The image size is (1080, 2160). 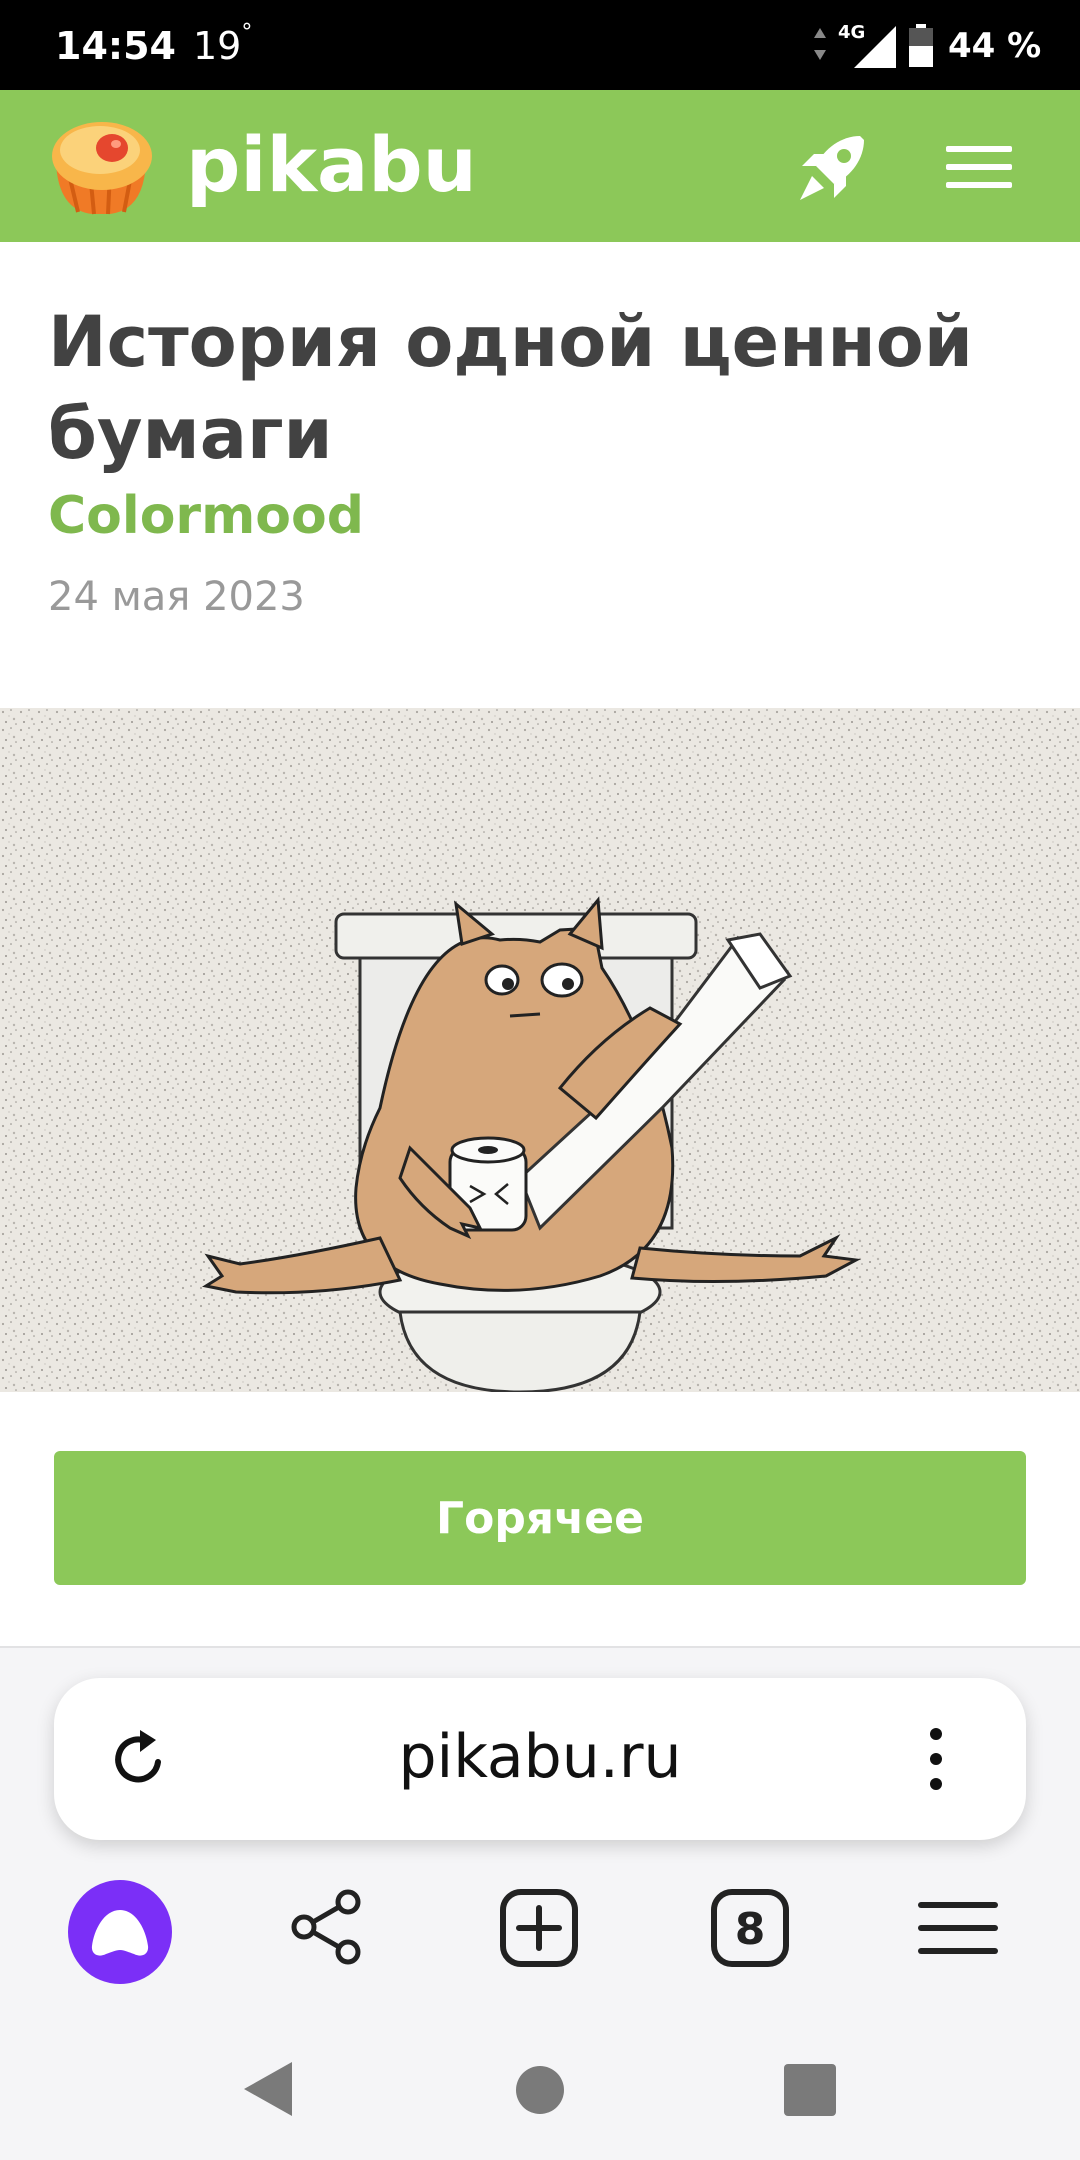 I want to click on hamburger-menu-icon, so click(x=979, y=167).